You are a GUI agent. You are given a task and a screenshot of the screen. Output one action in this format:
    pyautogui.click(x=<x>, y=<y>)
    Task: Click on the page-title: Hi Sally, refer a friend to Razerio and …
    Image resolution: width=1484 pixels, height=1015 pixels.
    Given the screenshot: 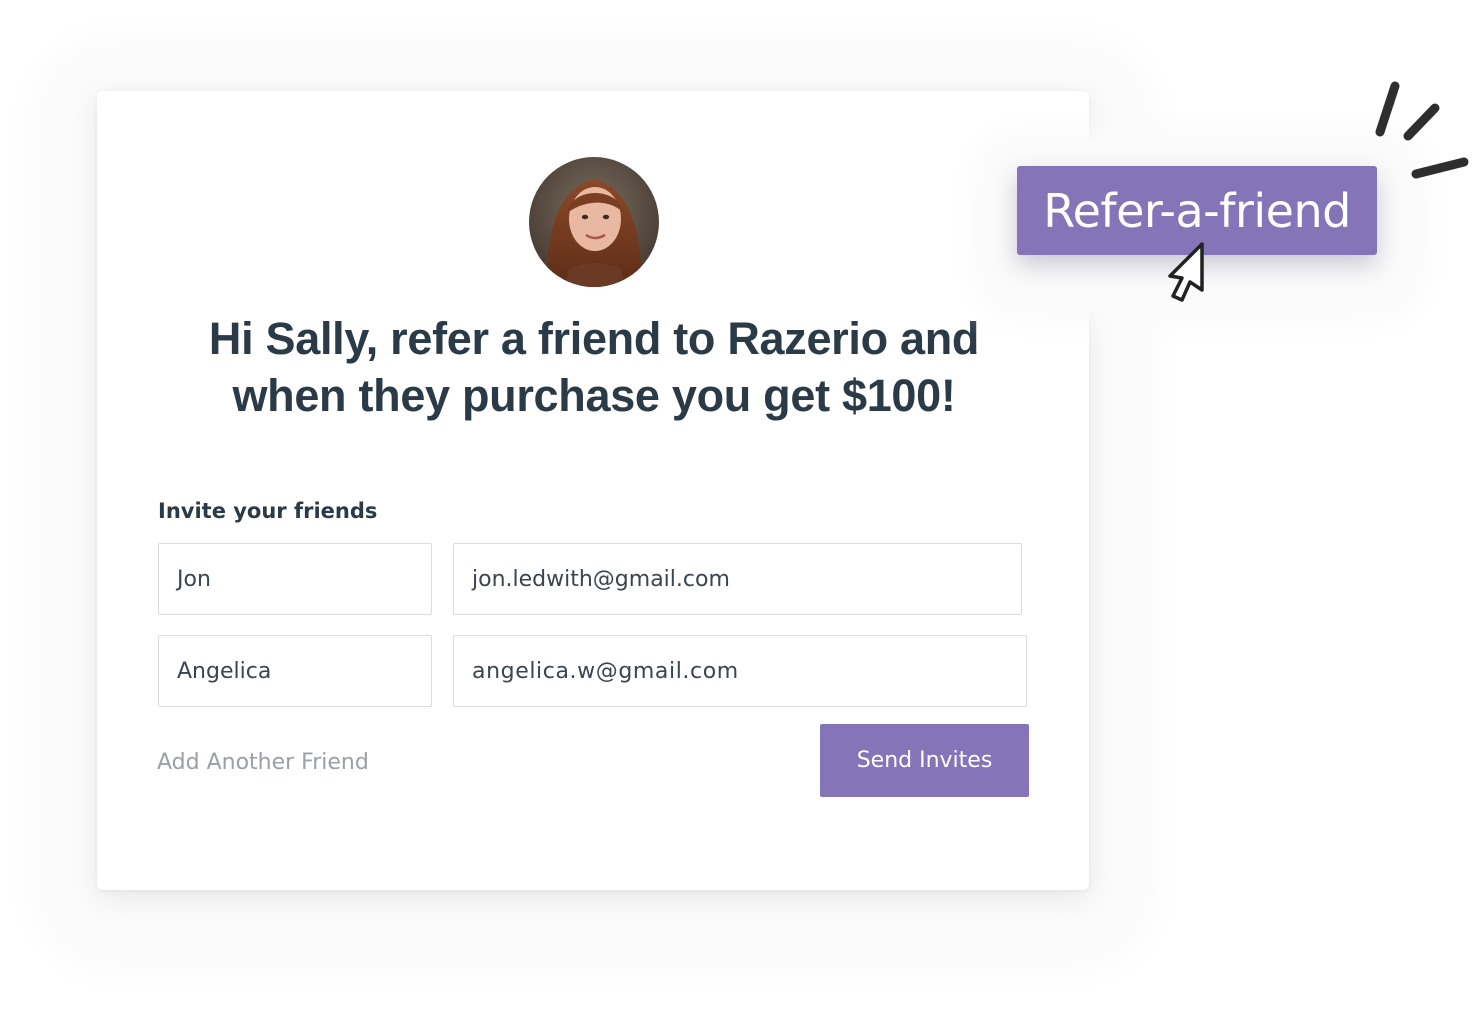 What is the action you would take?
    pyautogui.click(x=594, y=367)
    